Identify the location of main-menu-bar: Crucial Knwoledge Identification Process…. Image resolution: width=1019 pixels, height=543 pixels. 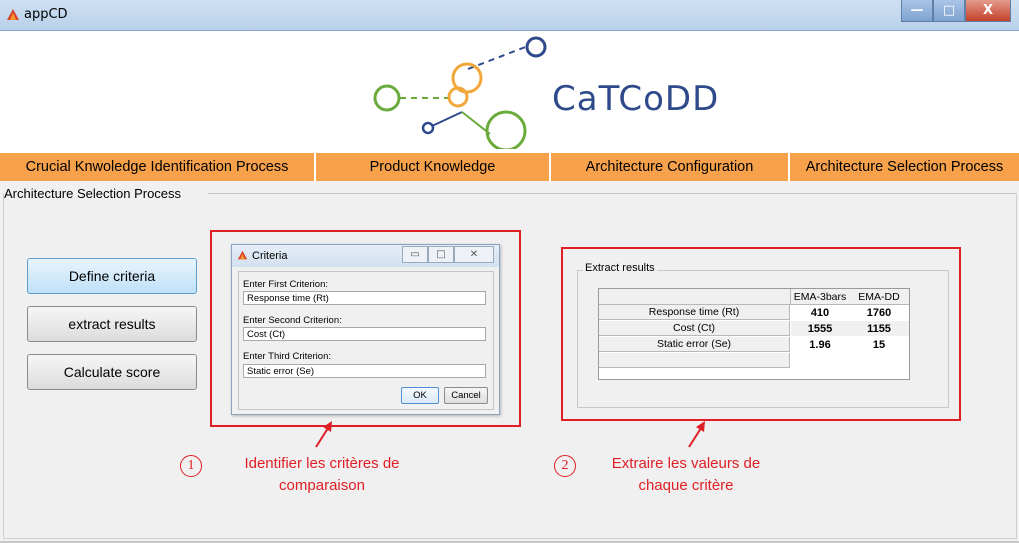
(509, 167).